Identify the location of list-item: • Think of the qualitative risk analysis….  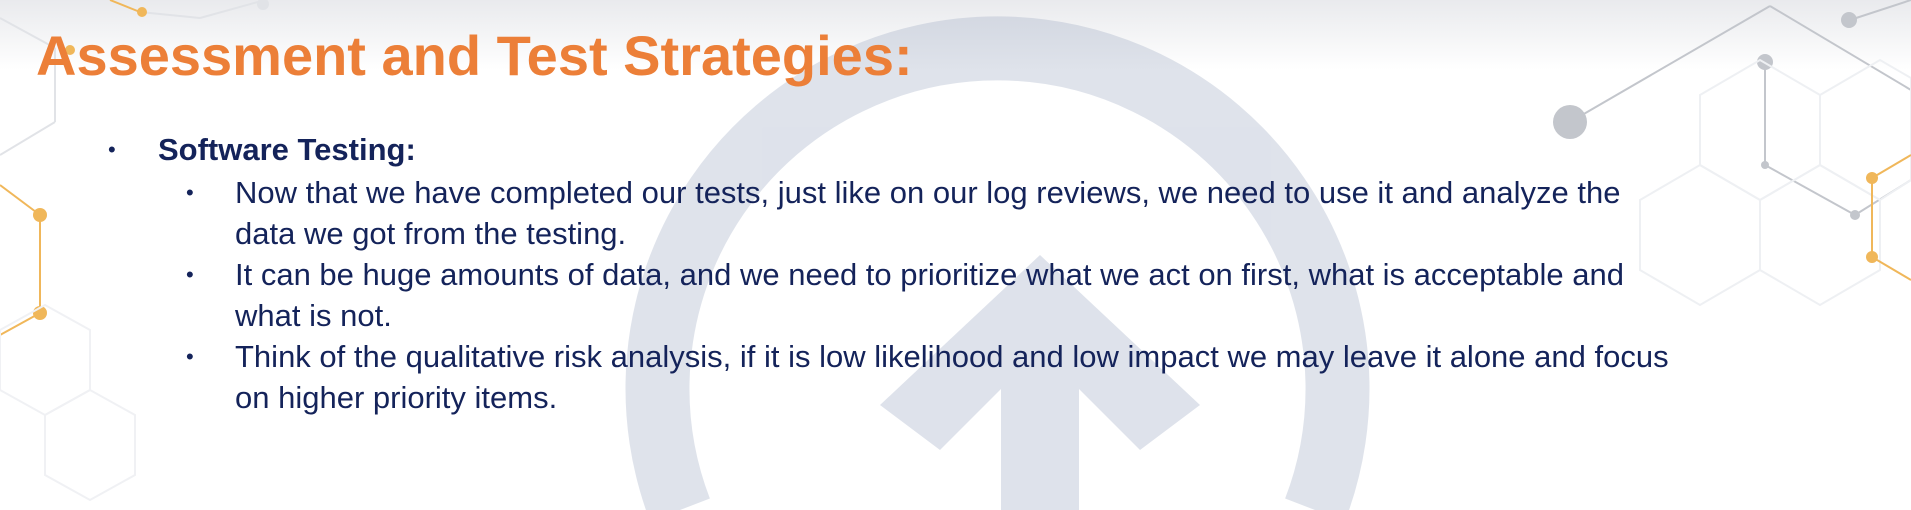
(1036, 377).